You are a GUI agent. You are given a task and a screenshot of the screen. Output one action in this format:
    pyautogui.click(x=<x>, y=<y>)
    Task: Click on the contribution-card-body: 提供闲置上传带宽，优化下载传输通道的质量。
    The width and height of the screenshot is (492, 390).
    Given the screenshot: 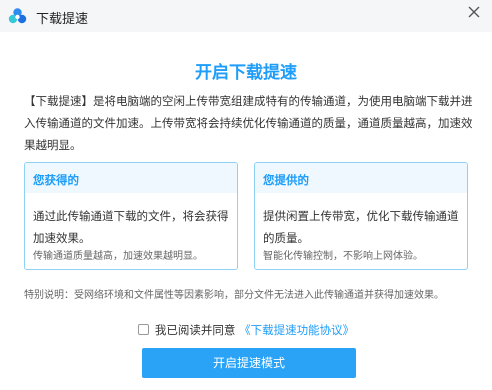 What is the action you would take?
    pyautogui.click(x=361, y=227)
    